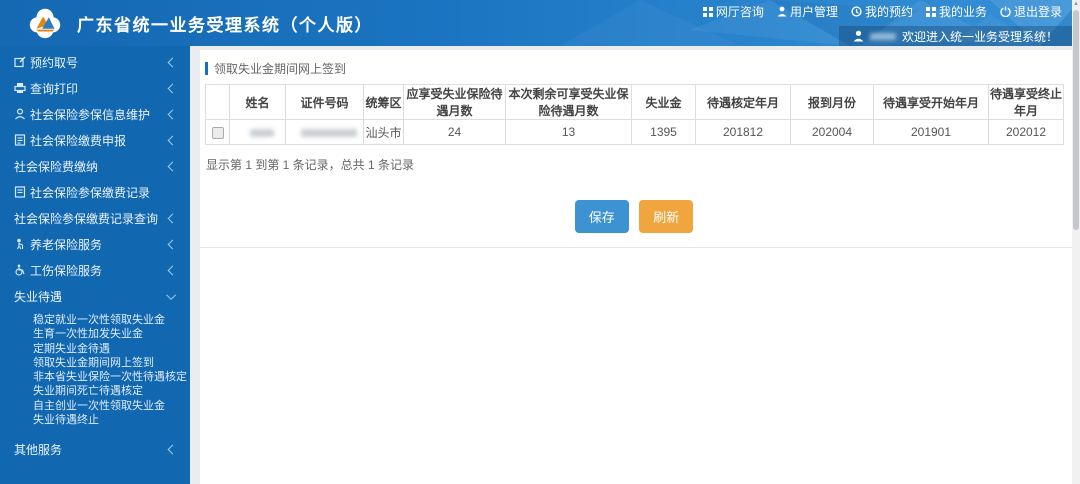  What do you see at coordinates (739, 12) in the screenshot?
I see `nav-label: 网厅咨询` at bounding box center [739, 12].